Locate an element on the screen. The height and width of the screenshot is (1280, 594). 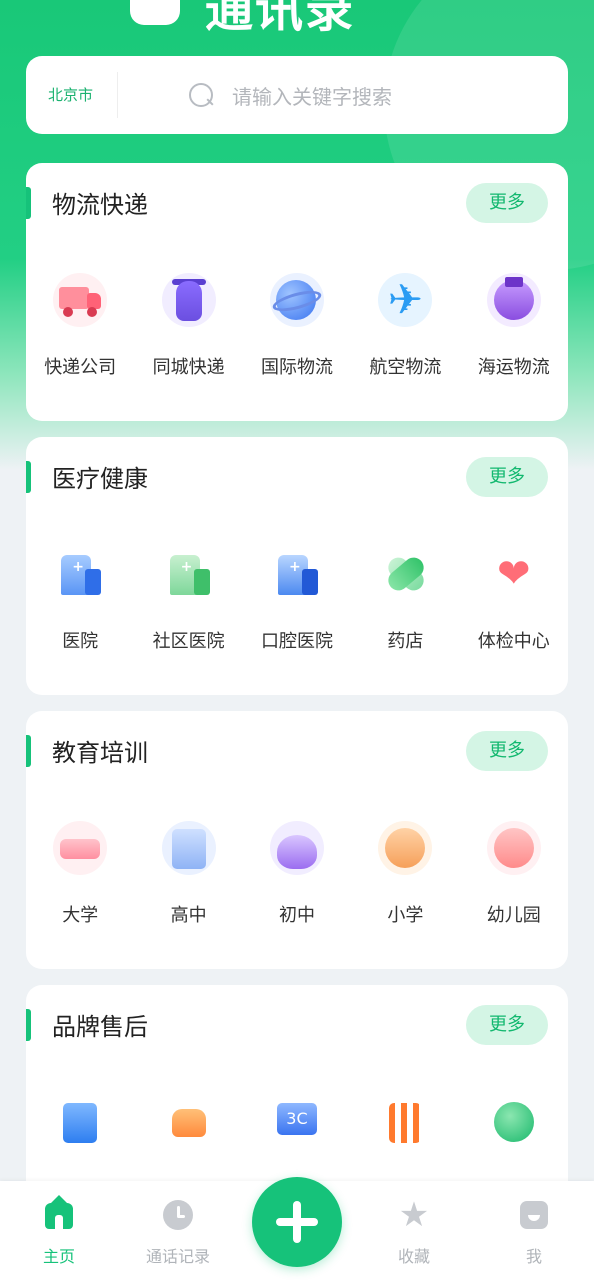
category-item-air: ✈ 航空物流 is located at coordinates (405, 326).